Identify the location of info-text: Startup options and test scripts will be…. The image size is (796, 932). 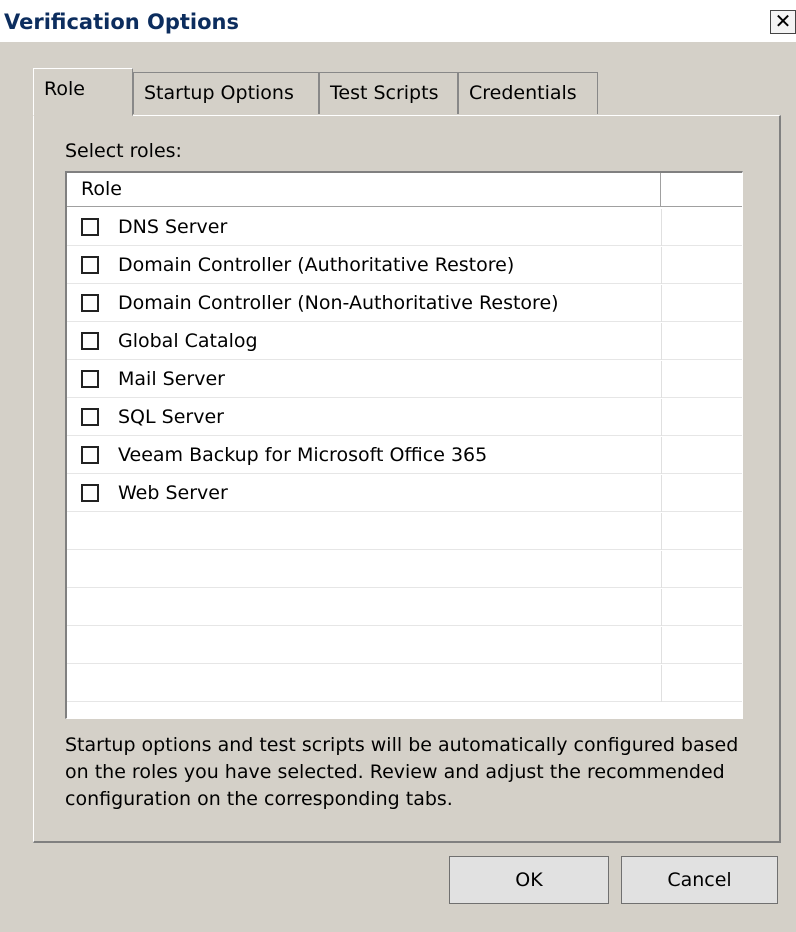
(402, 772).